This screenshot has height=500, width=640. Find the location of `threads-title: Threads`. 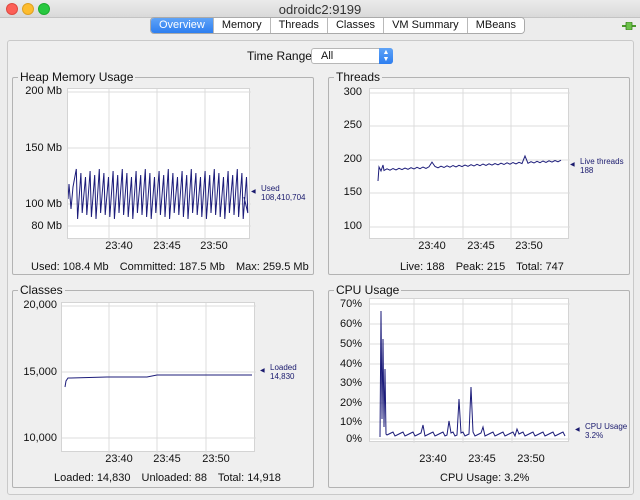

threads-title: Threads is located at coordinates (358, 77).